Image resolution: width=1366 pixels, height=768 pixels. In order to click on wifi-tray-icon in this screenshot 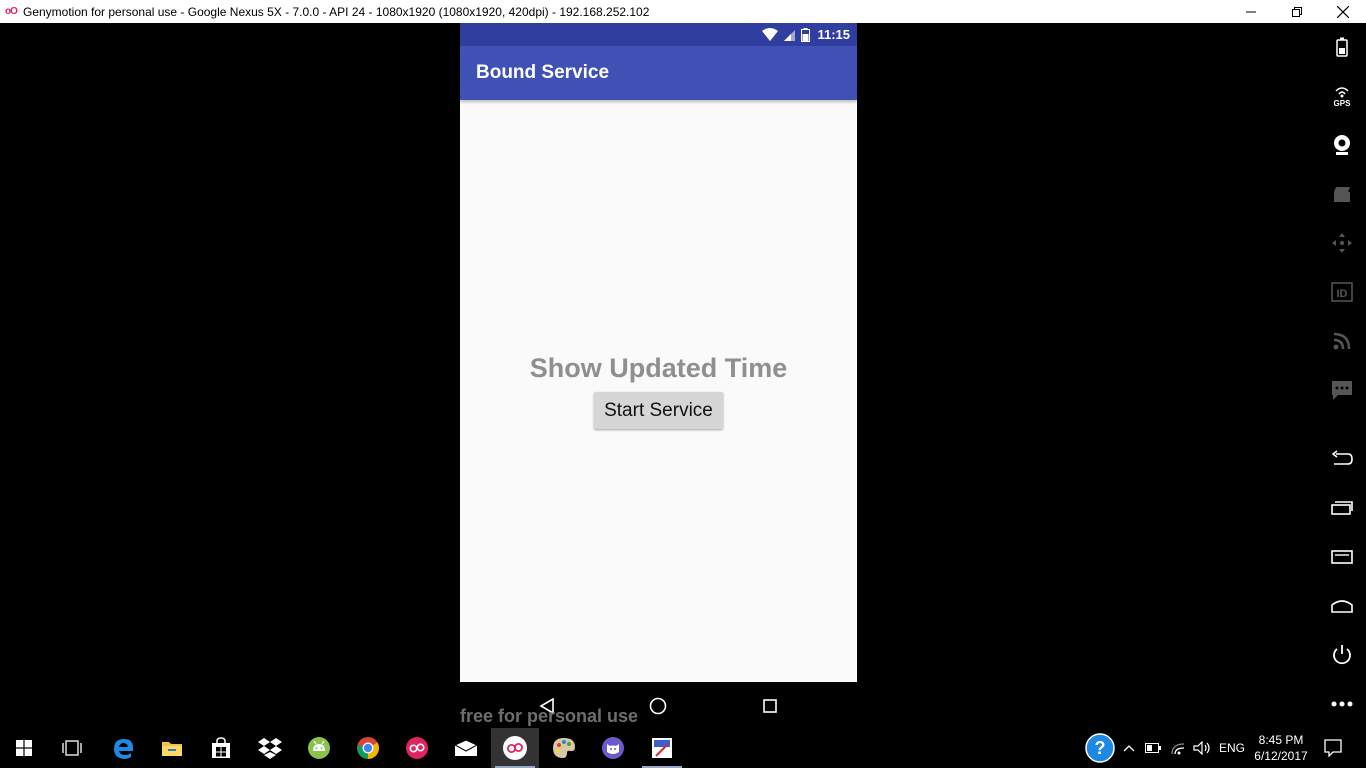, I will do `click(1178, 749)`.